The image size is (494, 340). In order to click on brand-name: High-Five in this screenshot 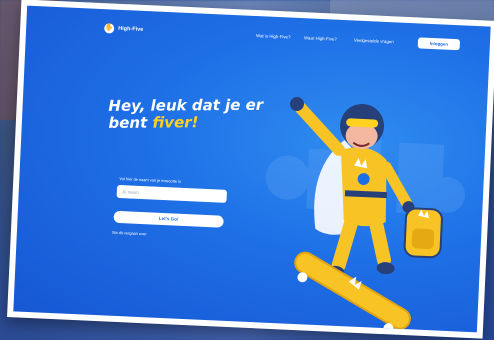, I will do `click(131, 29)`.